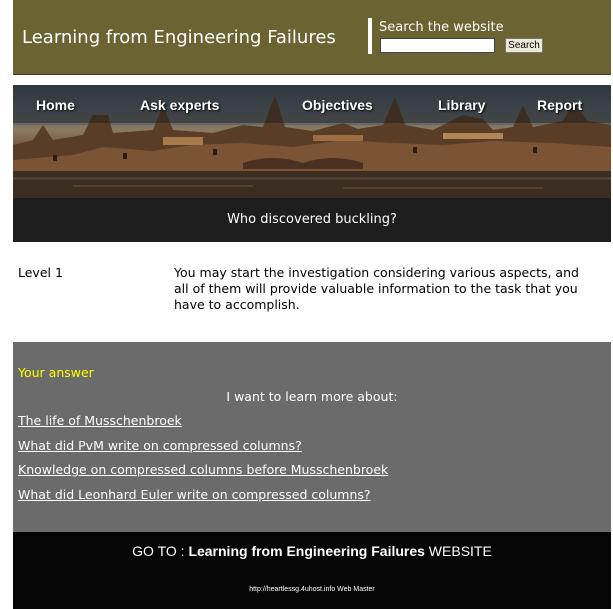 The height and width of the screenshot is (609, 613). I want to click on nav-ask-experts: Ask experts, so click(179, 105).